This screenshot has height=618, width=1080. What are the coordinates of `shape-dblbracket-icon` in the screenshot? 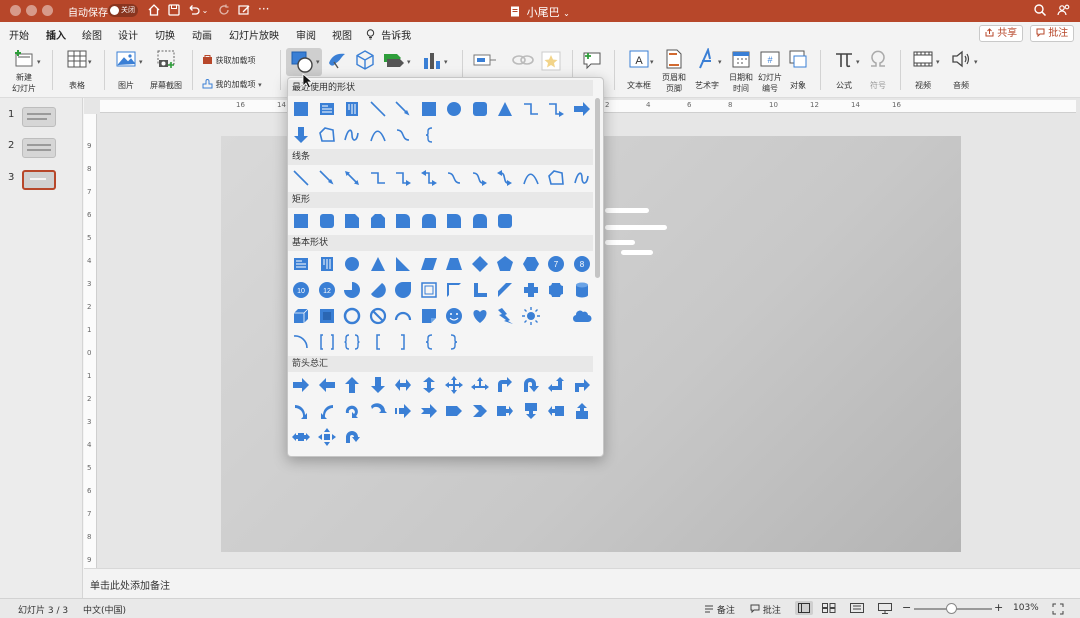 It's located at (327, 342).